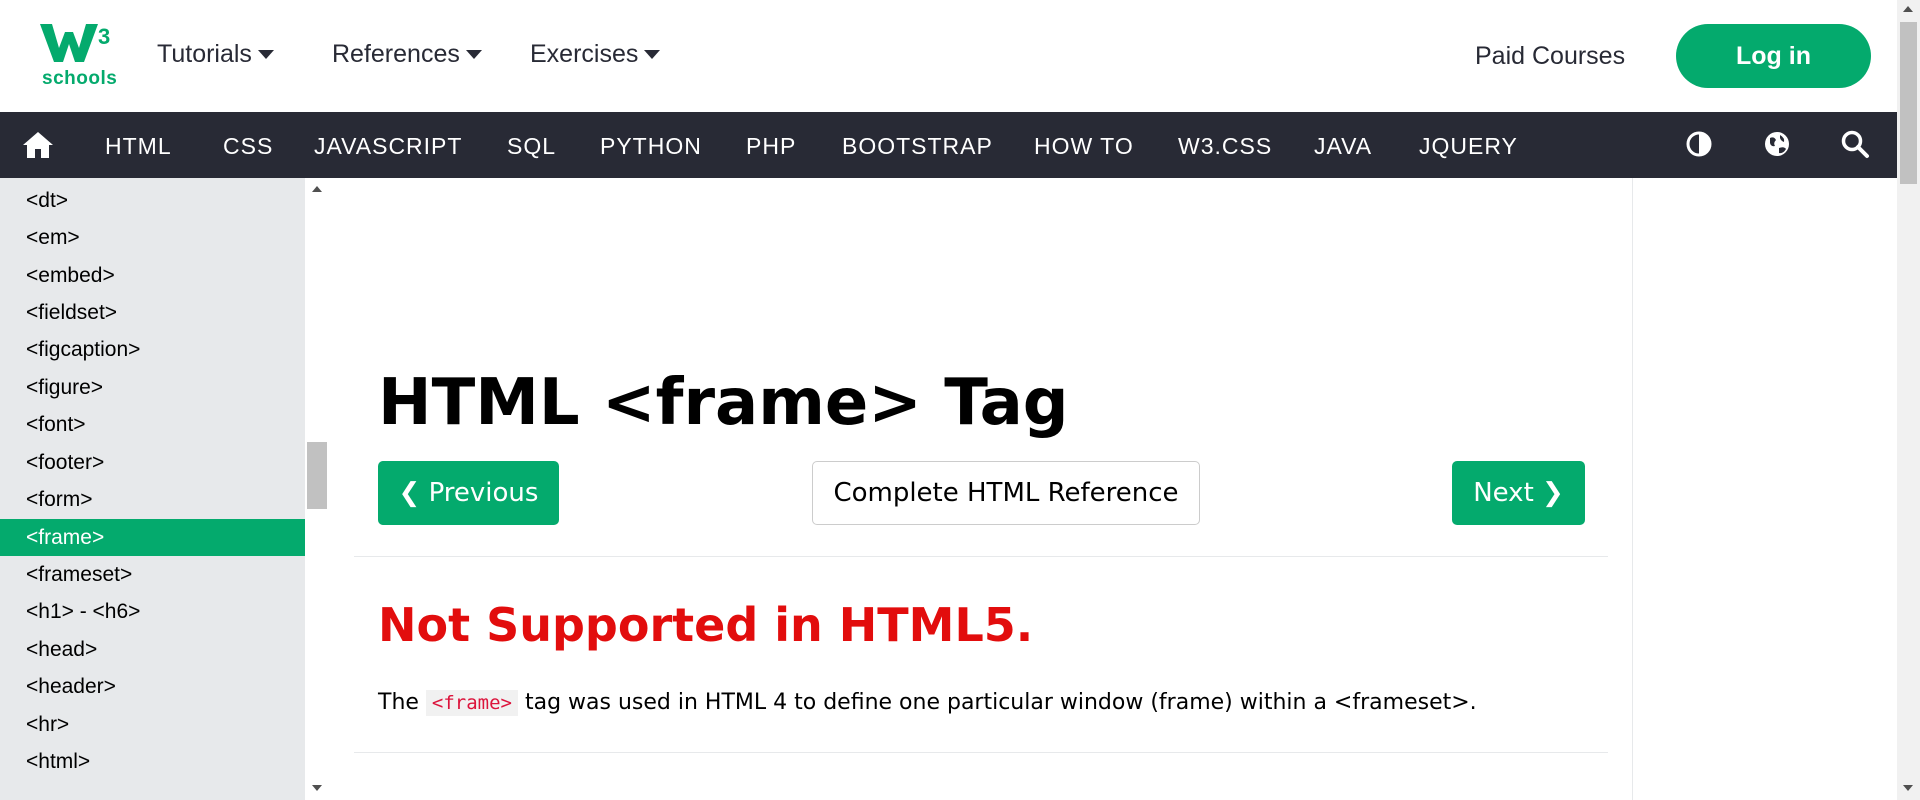  What do you see at coordinates (1908, 788) in the screenshot?
I see `page-scroll-down-arrow-icon` at bounding box center [1908, 788].